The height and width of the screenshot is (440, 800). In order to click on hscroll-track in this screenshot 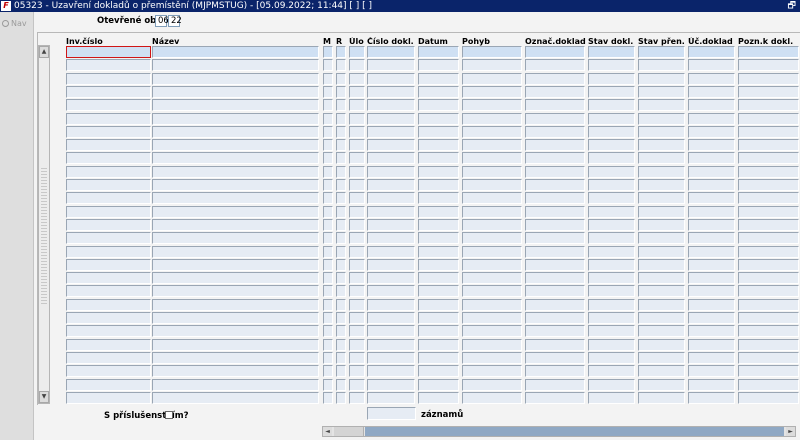, I will do `click(574, 431)`.